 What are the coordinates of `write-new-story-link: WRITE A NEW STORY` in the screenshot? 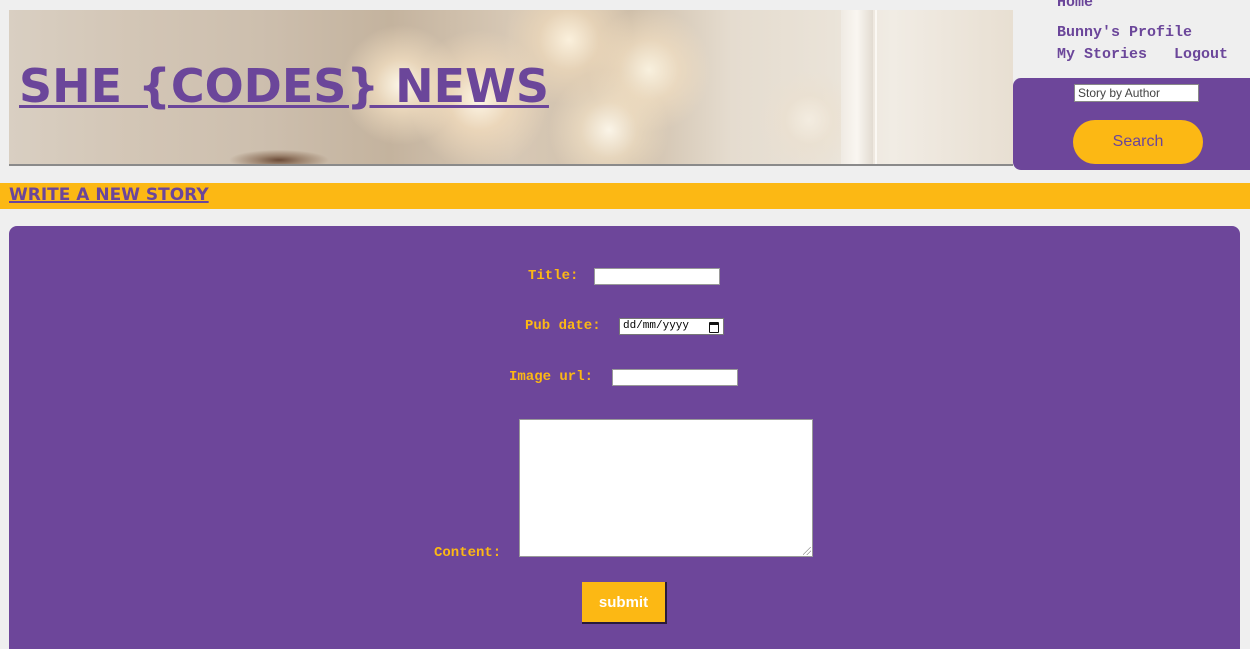 It's located at (109, 195).